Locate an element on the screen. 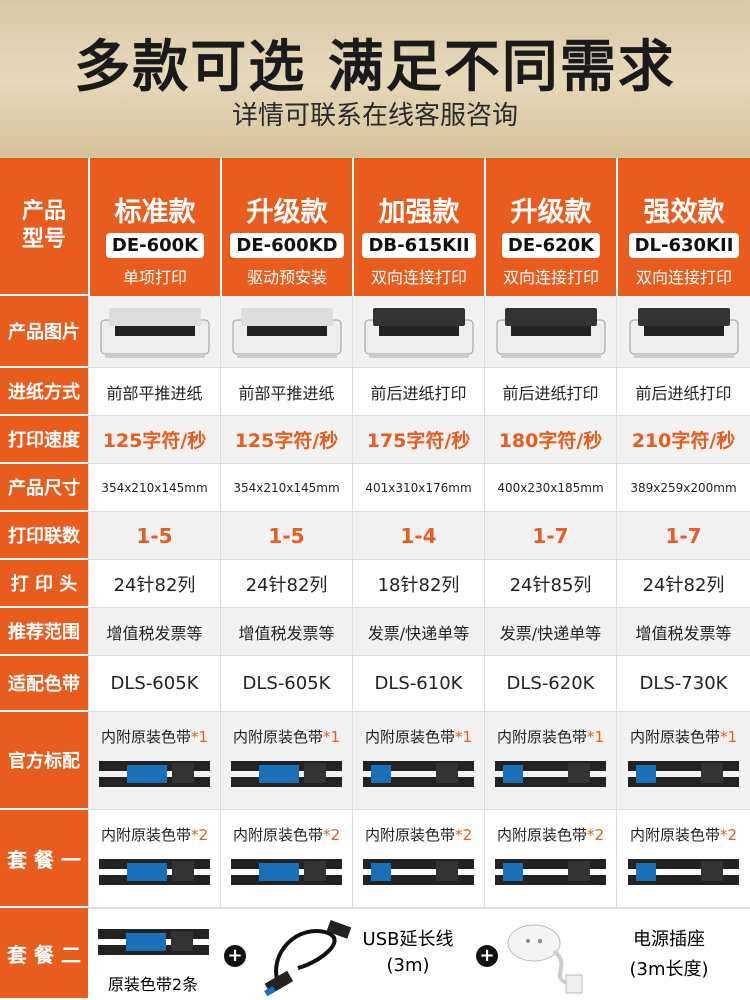 The height and width of the screenshot is (1000, 750). label-ribbon: 适配色带 is located at coordinates (44, 684).